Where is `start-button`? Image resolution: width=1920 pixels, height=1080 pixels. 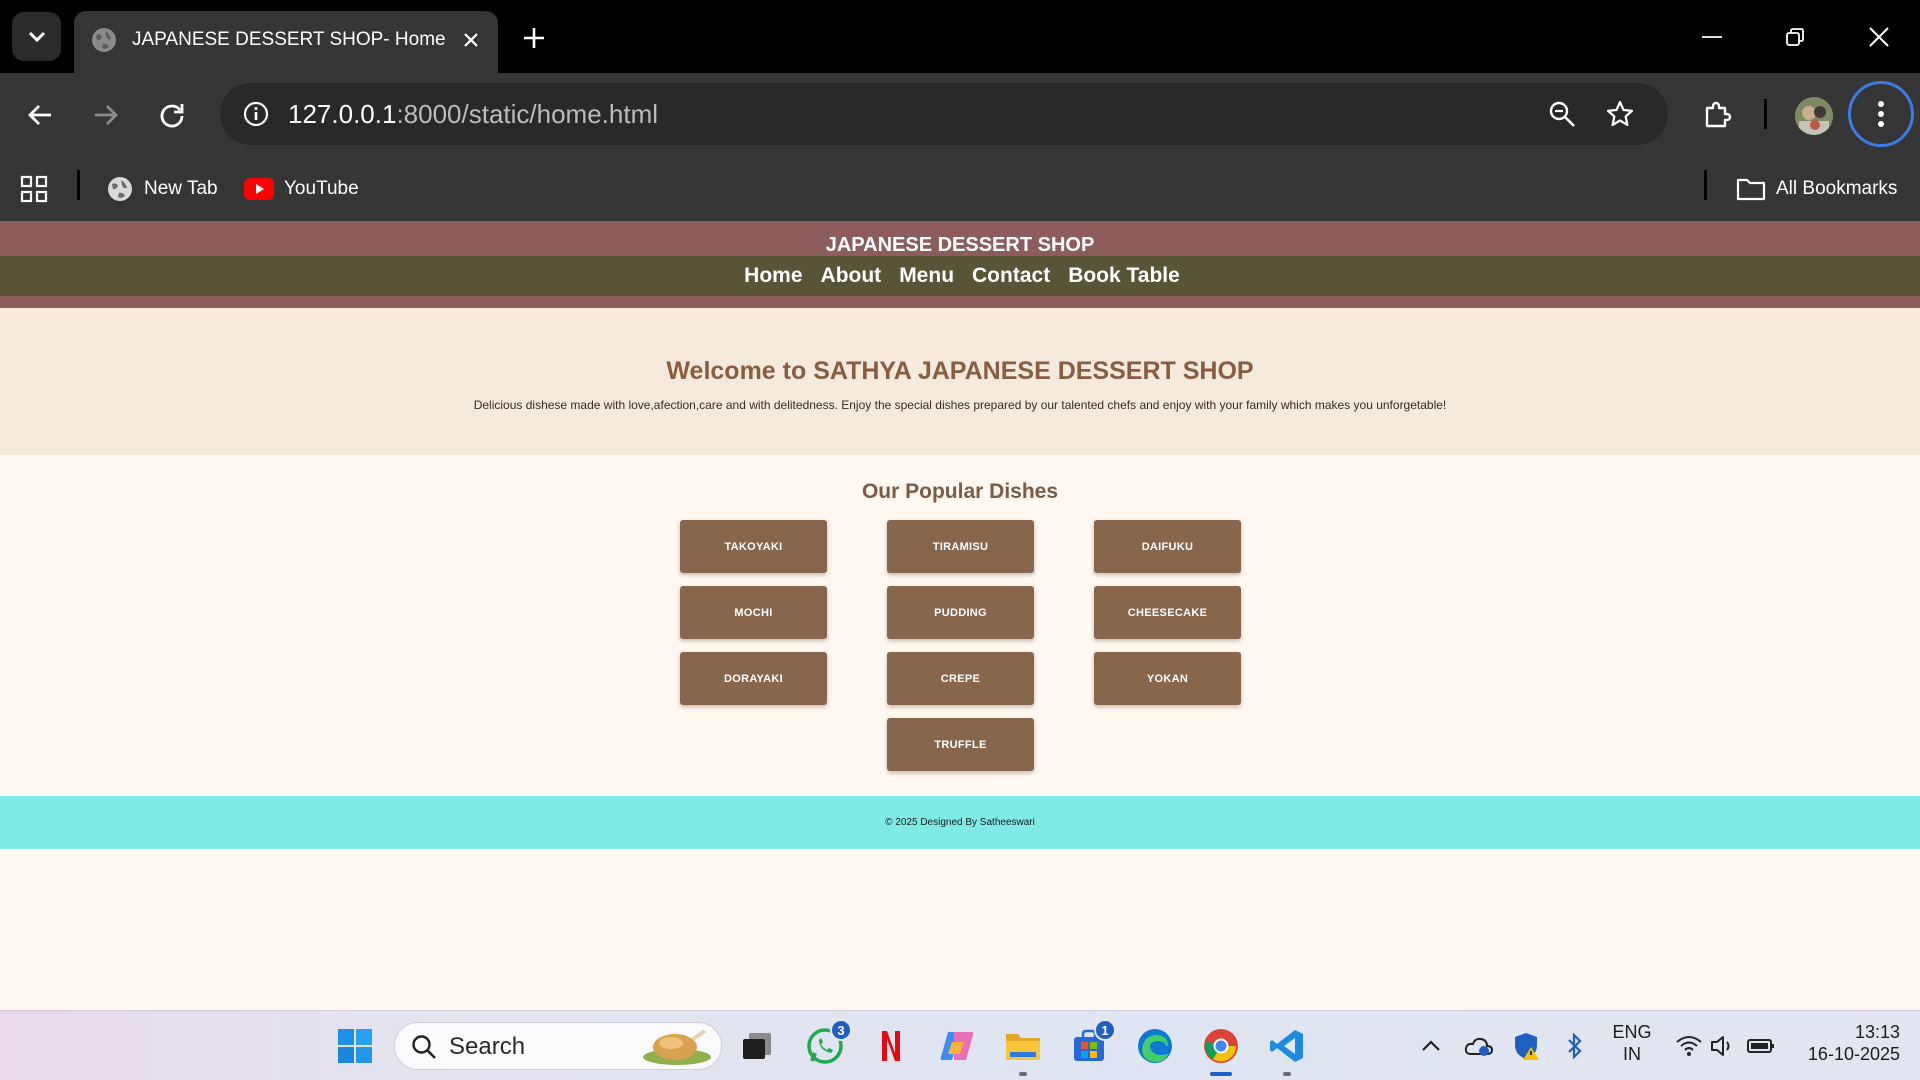 start-button is located at coordinates (355, 1046).